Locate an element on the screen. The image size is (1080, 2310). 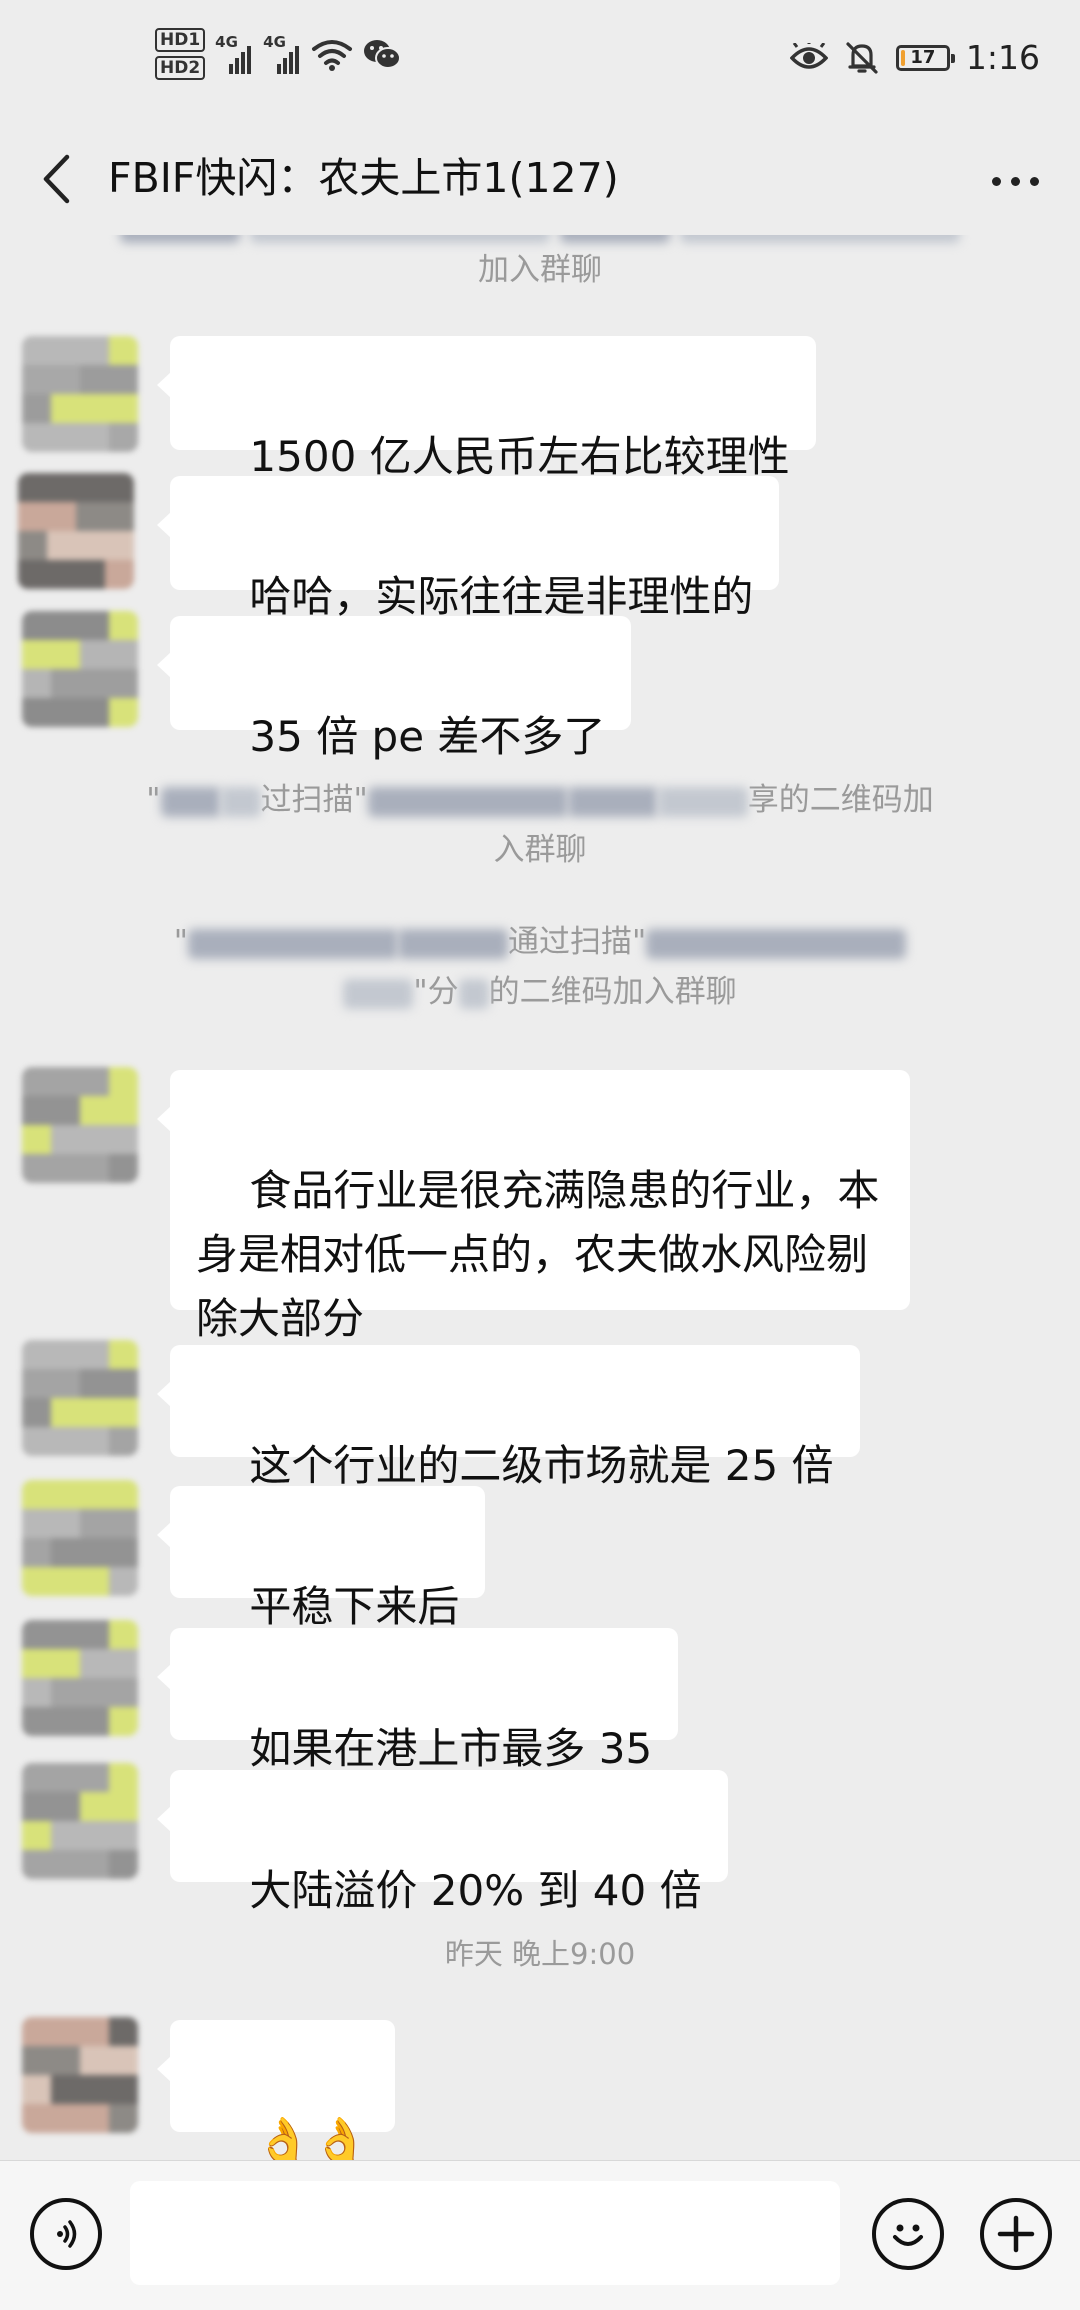
system-message: " 过扫描" 享的二维码加 is located at coordinates (540, 800).